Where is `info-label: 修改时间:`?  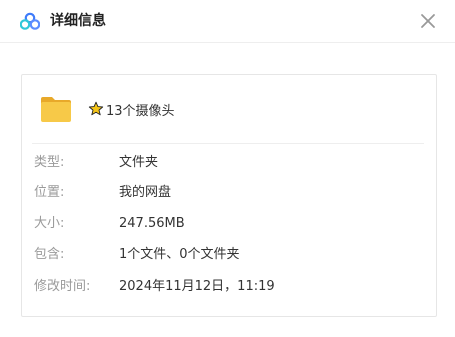
info-label: 修改时间: is located at coordinates (62, 286).